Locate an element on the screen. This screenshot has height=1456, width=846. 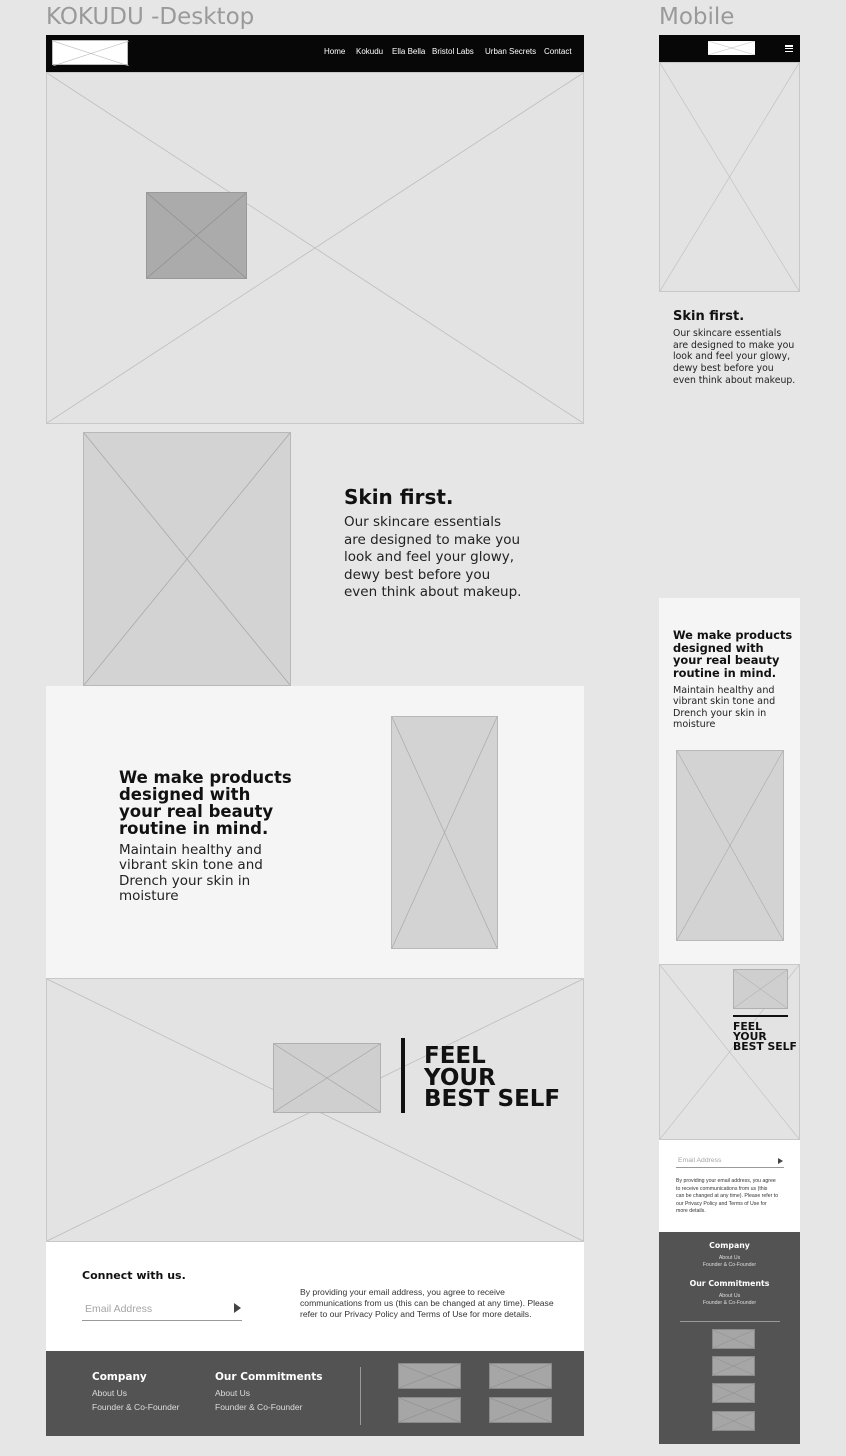
mobile-products-image-placeholder is located at coordinates (730, 845).